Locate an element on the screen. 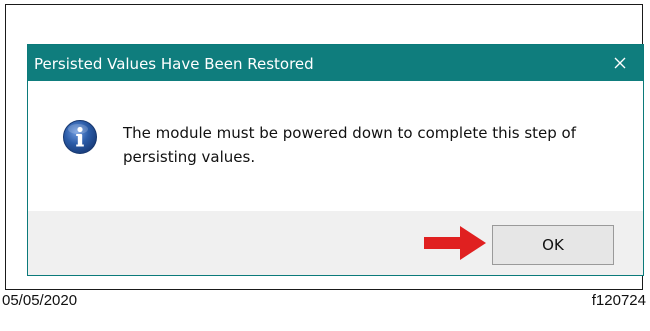 This screenshot has height=331, width=650. dialog-titlebar: Persisted Values Have Been Restored is located at coordinates (335, 63).